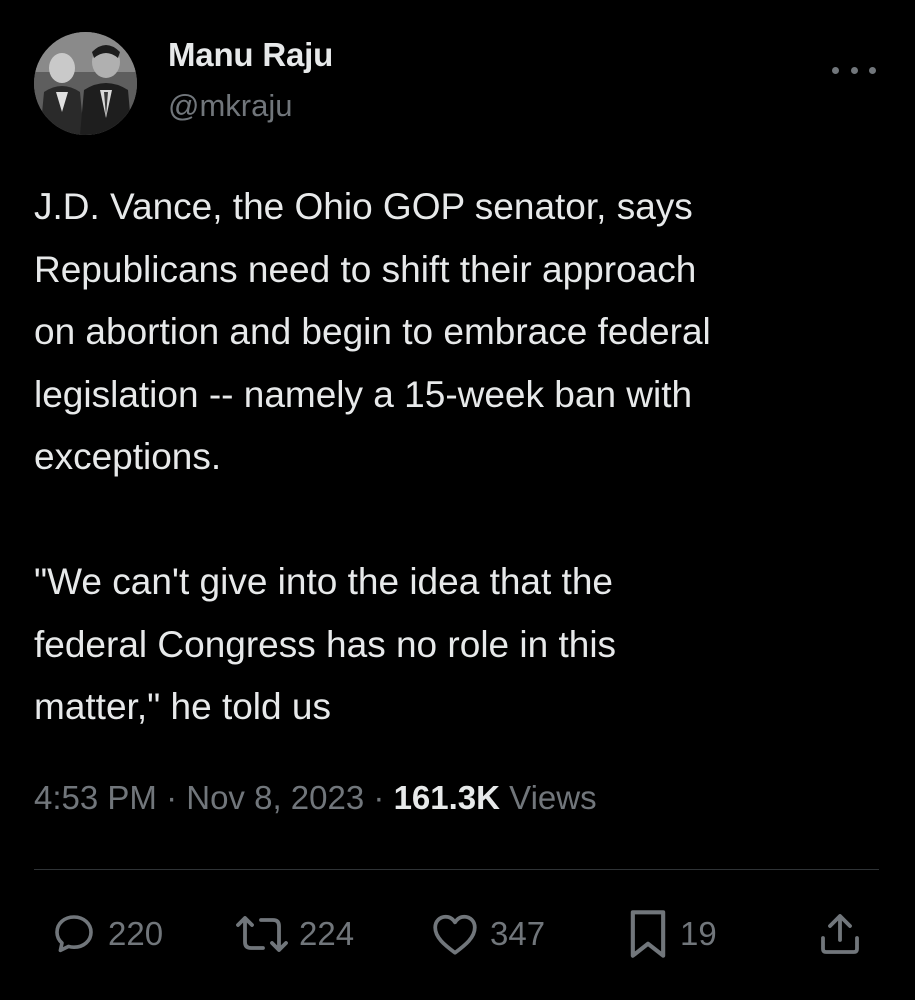 The height and width of the screenshot is (1000, 915). Describe the element at coordinates (74, 934) in the screenshot. I see `speech-bubble-icon` at that location.